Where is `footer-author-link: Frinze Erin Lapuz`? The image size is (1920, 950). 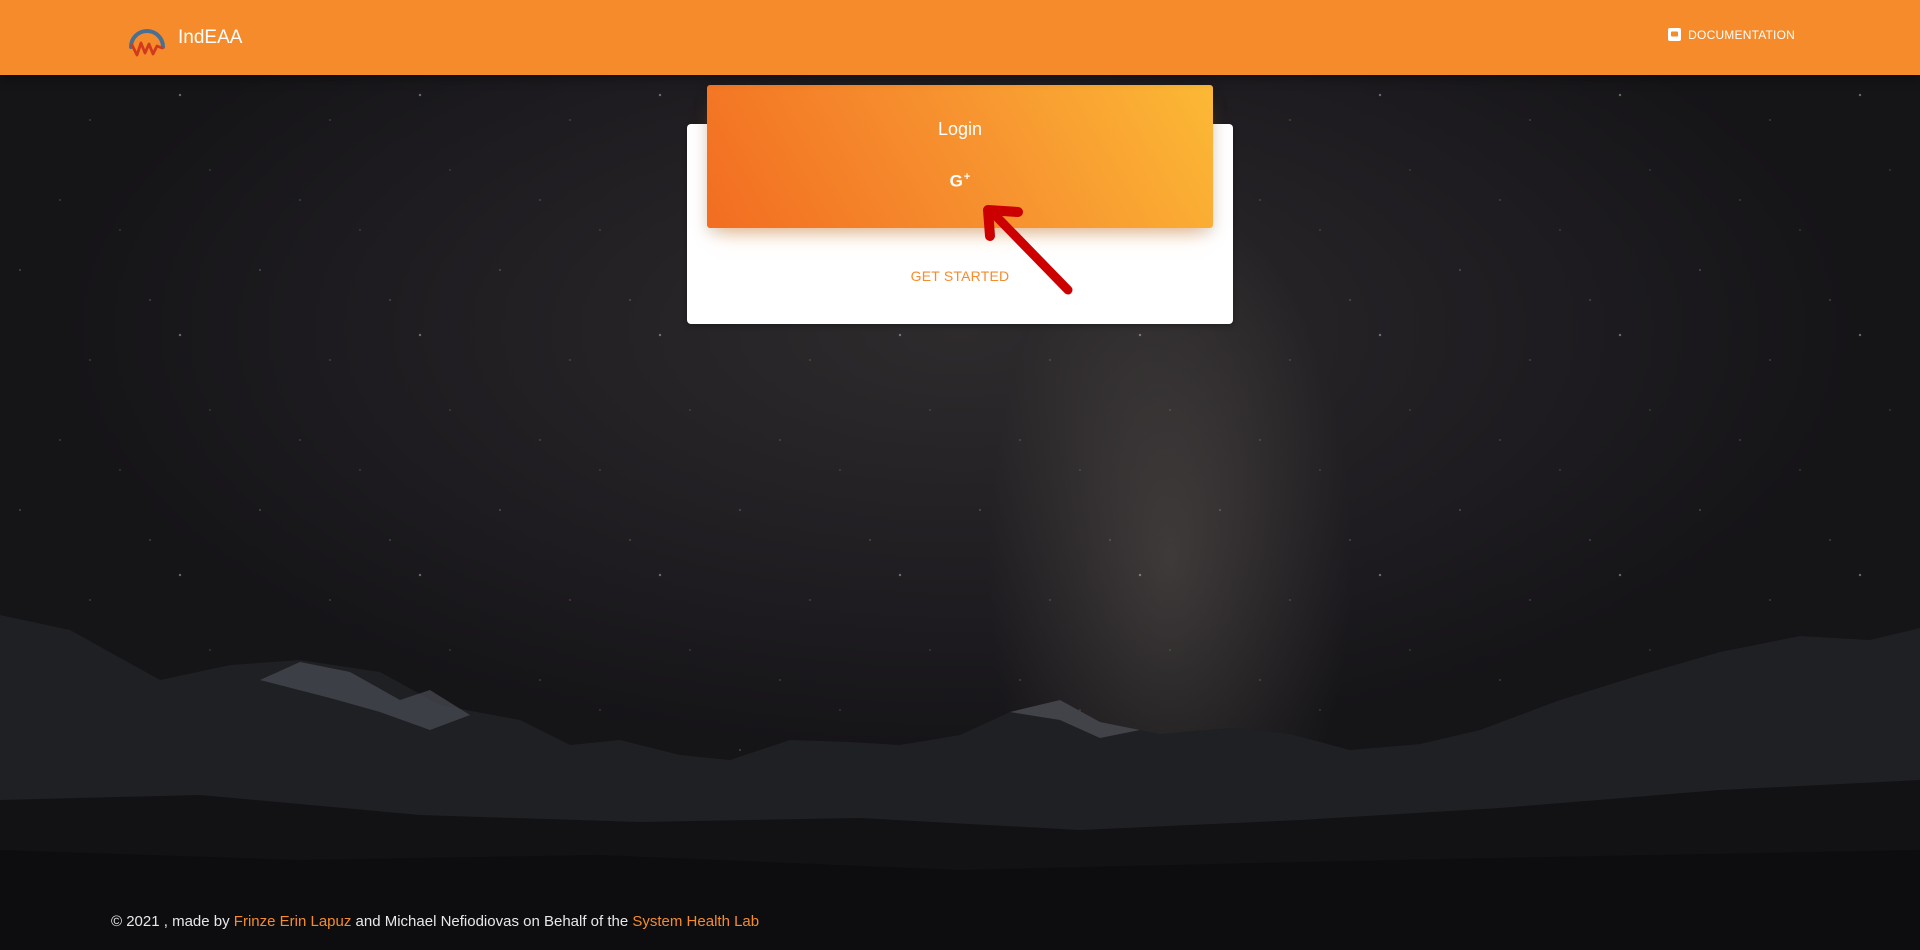
footer-author-link: Frinze Erin Lapuz is located at coordinates (293, 921).